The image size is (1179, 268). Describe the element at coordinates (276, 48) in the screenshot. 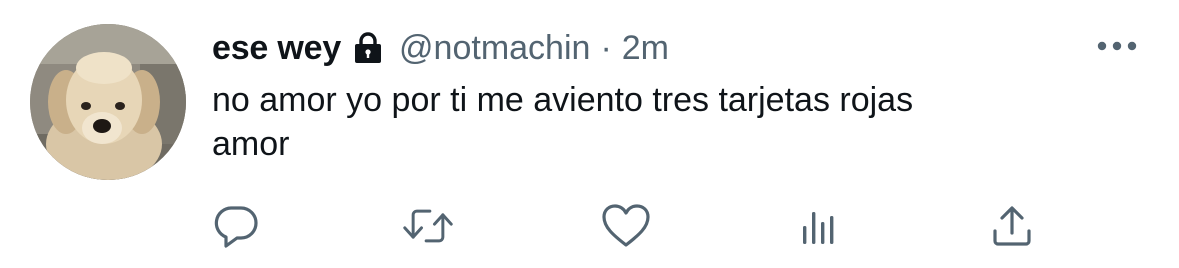

I see `display-name: ese wey` at that location.